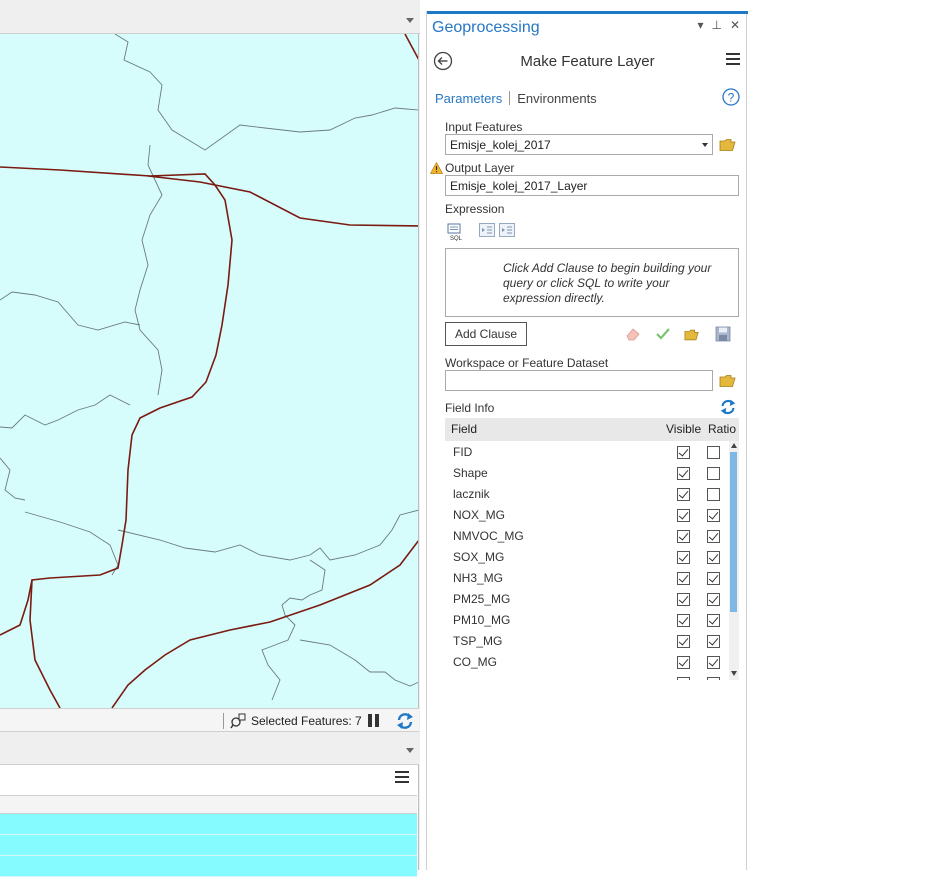  Describe the element at coordinates (587, 620) in the screenshot. I see `field-info-row: PM10_MG` at that location.